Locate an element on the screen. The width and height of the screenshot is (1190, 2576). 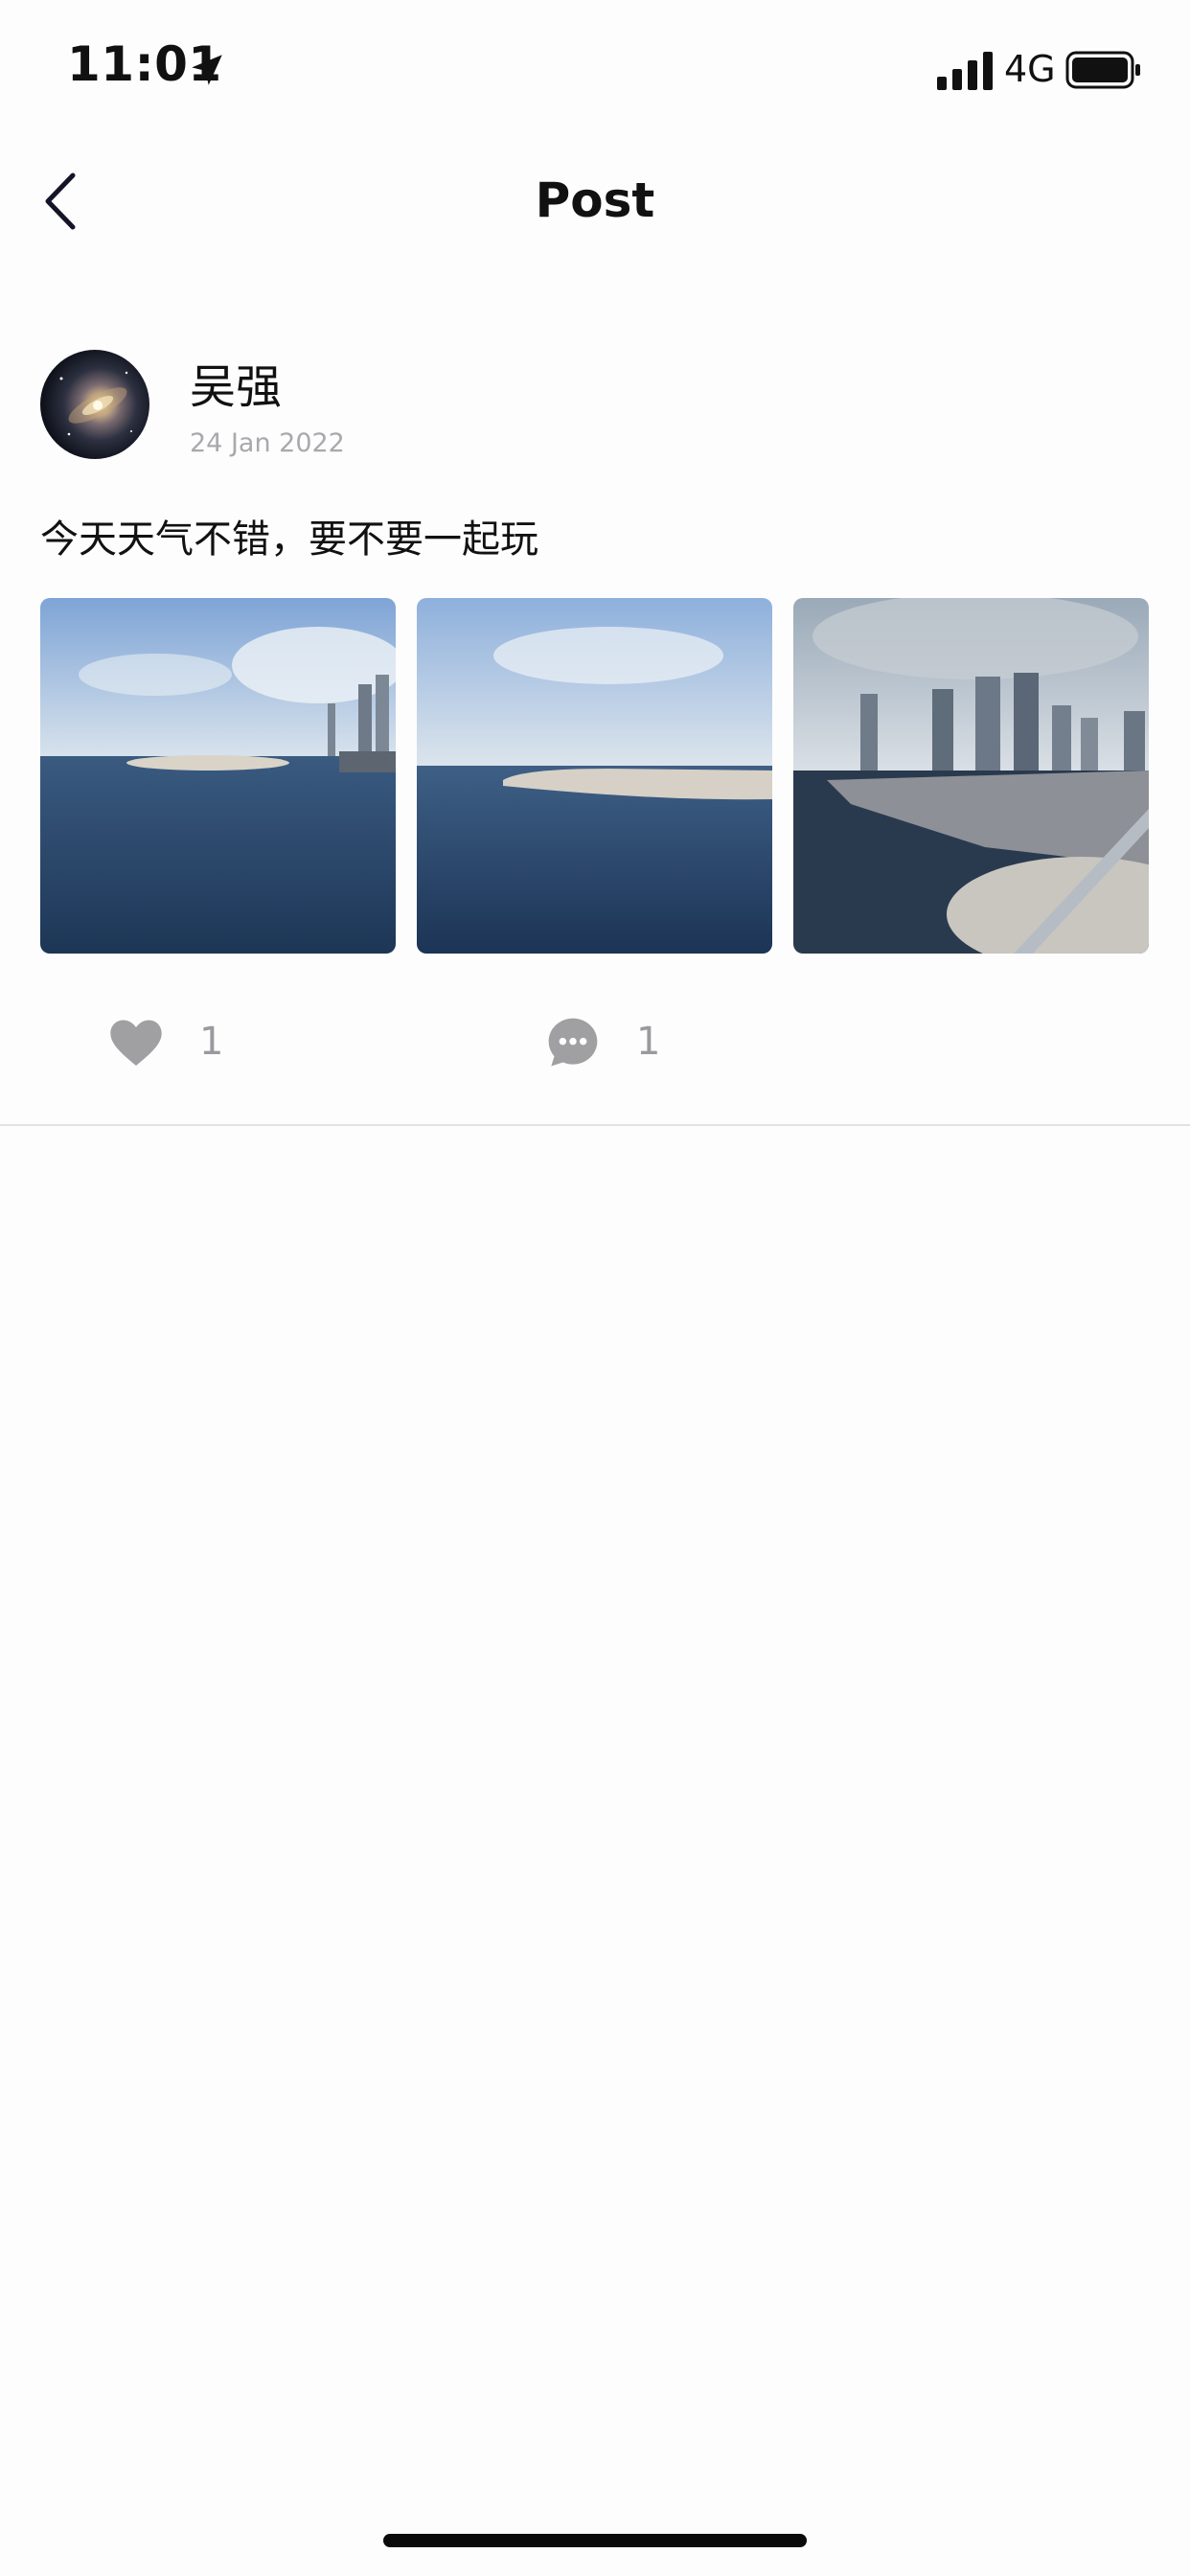
heart-icon is located at coordinates (136, 1043).